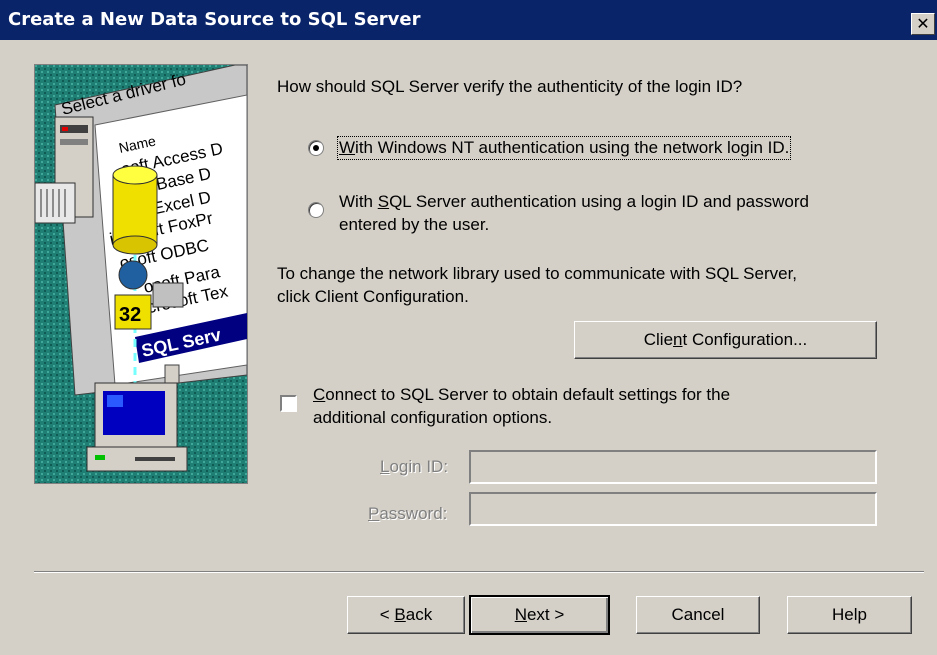 Image resolution: width=937 pixels, height=655 pixels. Describe the element at coordinates (539, 615) in the screenshot. I see `next-button: Next >` at that location.